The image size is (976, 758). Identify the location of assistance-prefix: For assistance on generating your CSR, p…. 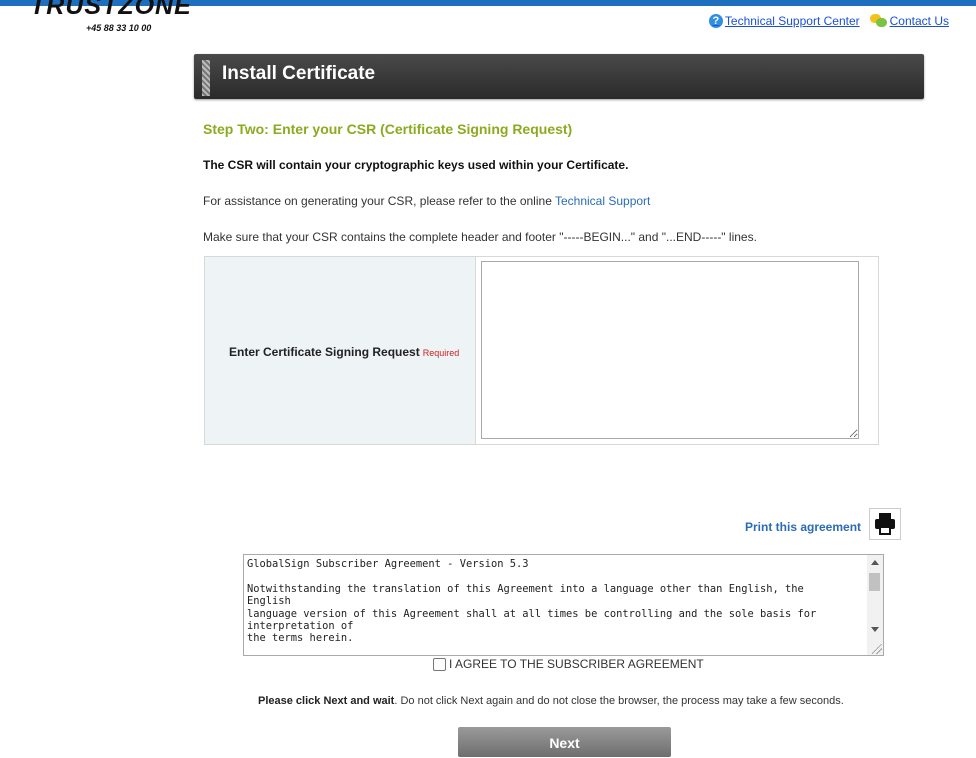
(379, 201).